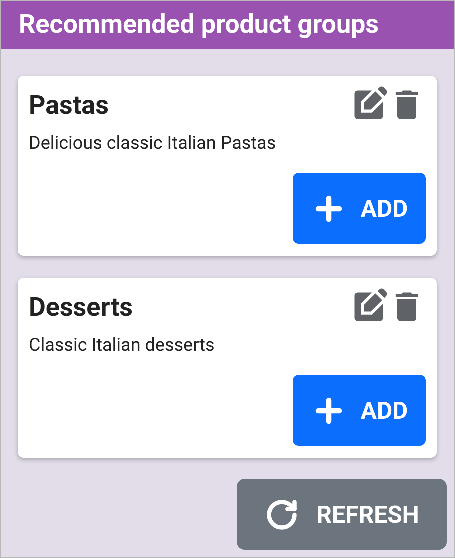 The height and width of the screenshot is (558, 455). I want to click on refresh-button: REFRESH, so click(342, 514).